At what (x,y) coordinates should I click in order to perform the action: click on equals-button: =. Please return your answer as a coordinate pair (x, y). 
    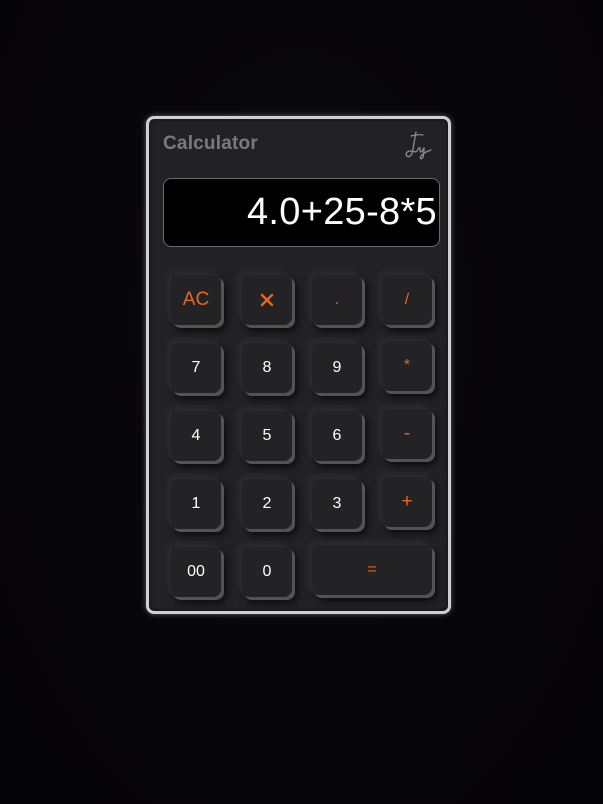
    Looking at the image, I should click on (371, 569).